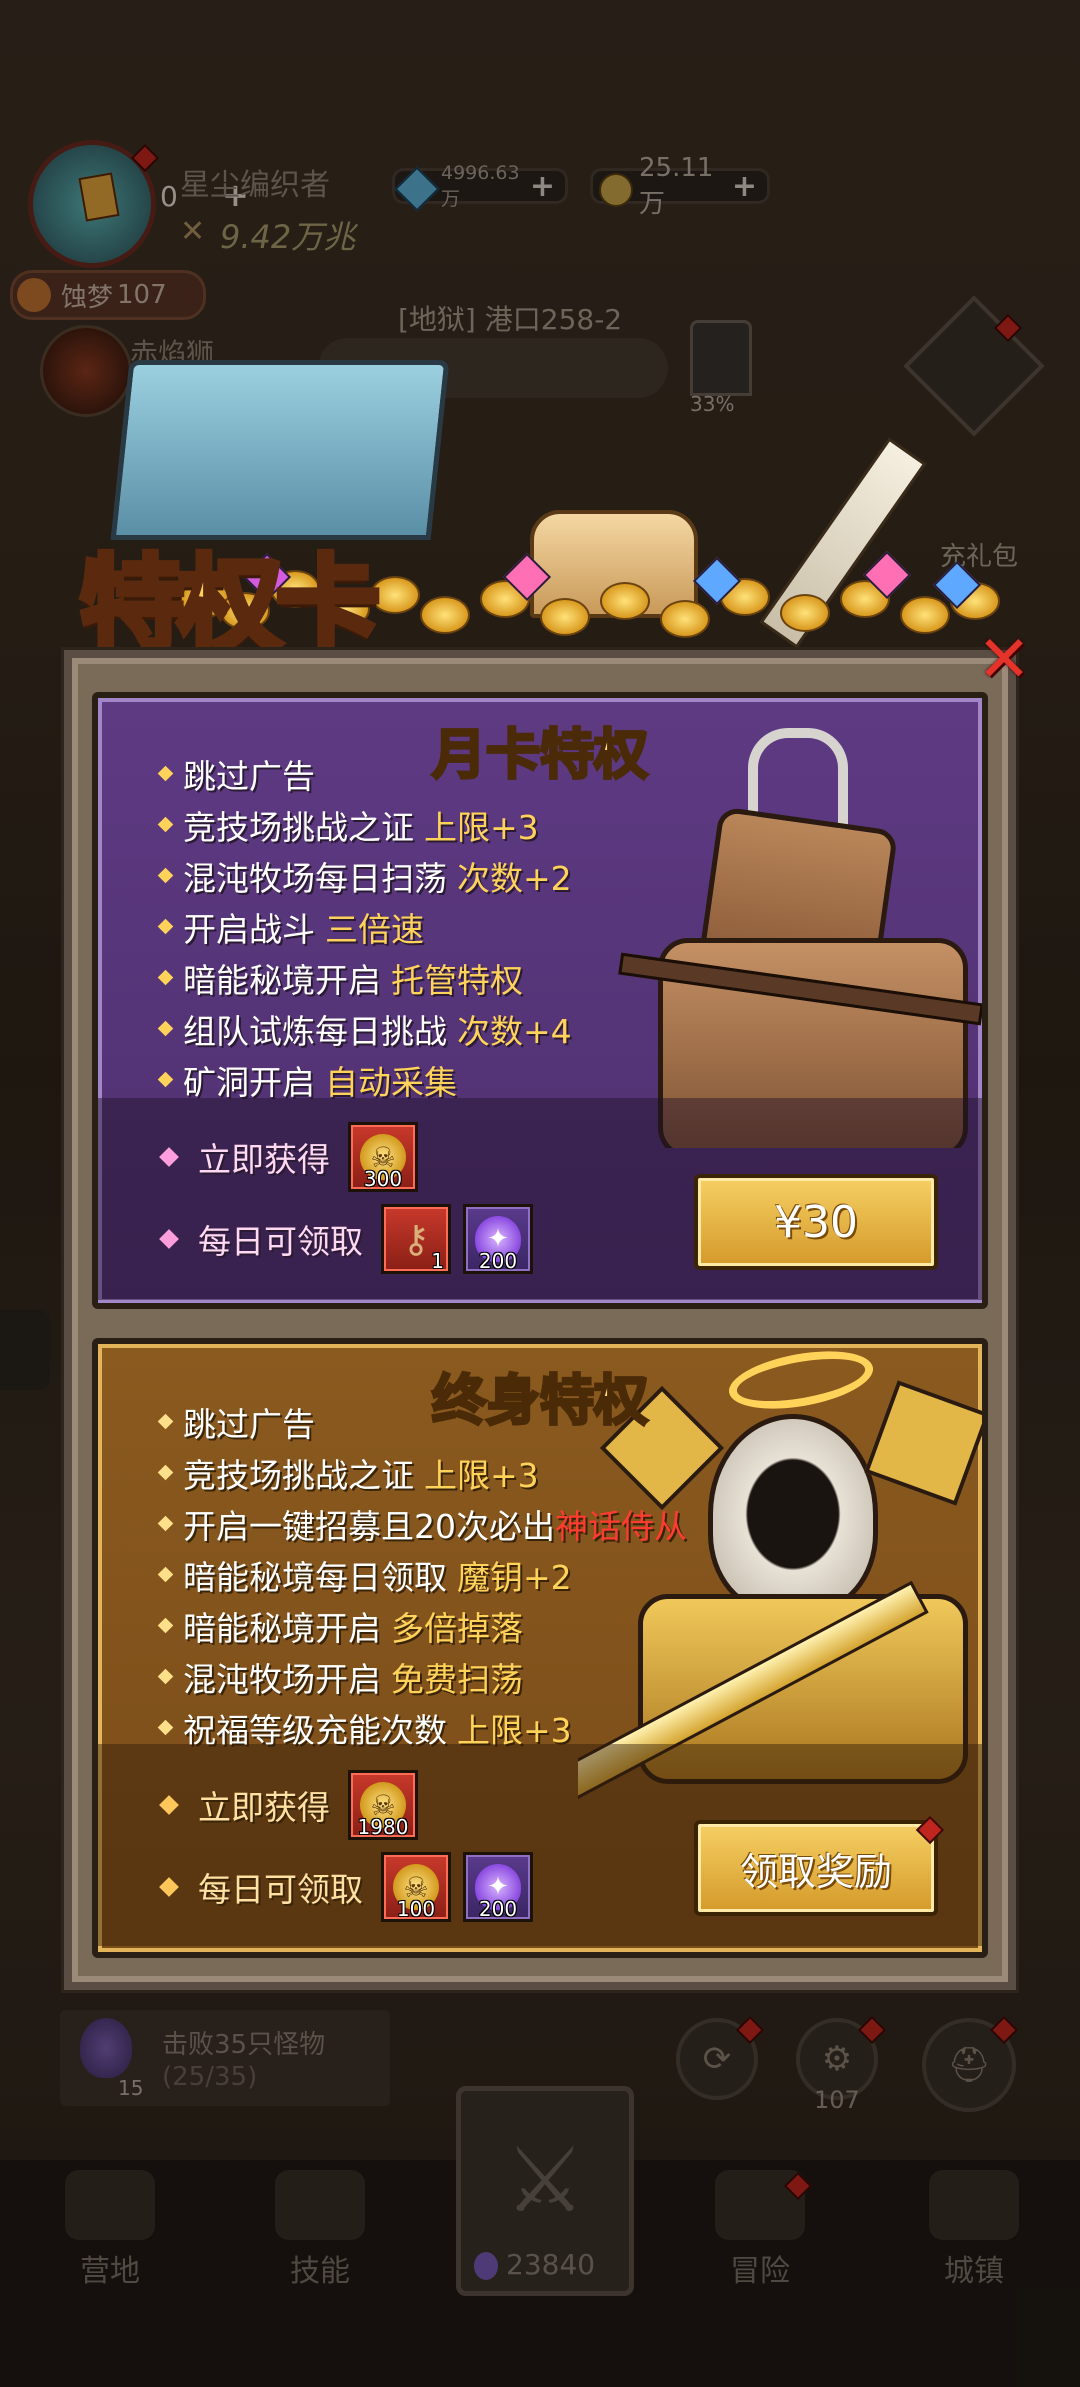 This screenshot has height=2387, width=1080. I want to click on close-icon: ✕, so click(1004, 660).